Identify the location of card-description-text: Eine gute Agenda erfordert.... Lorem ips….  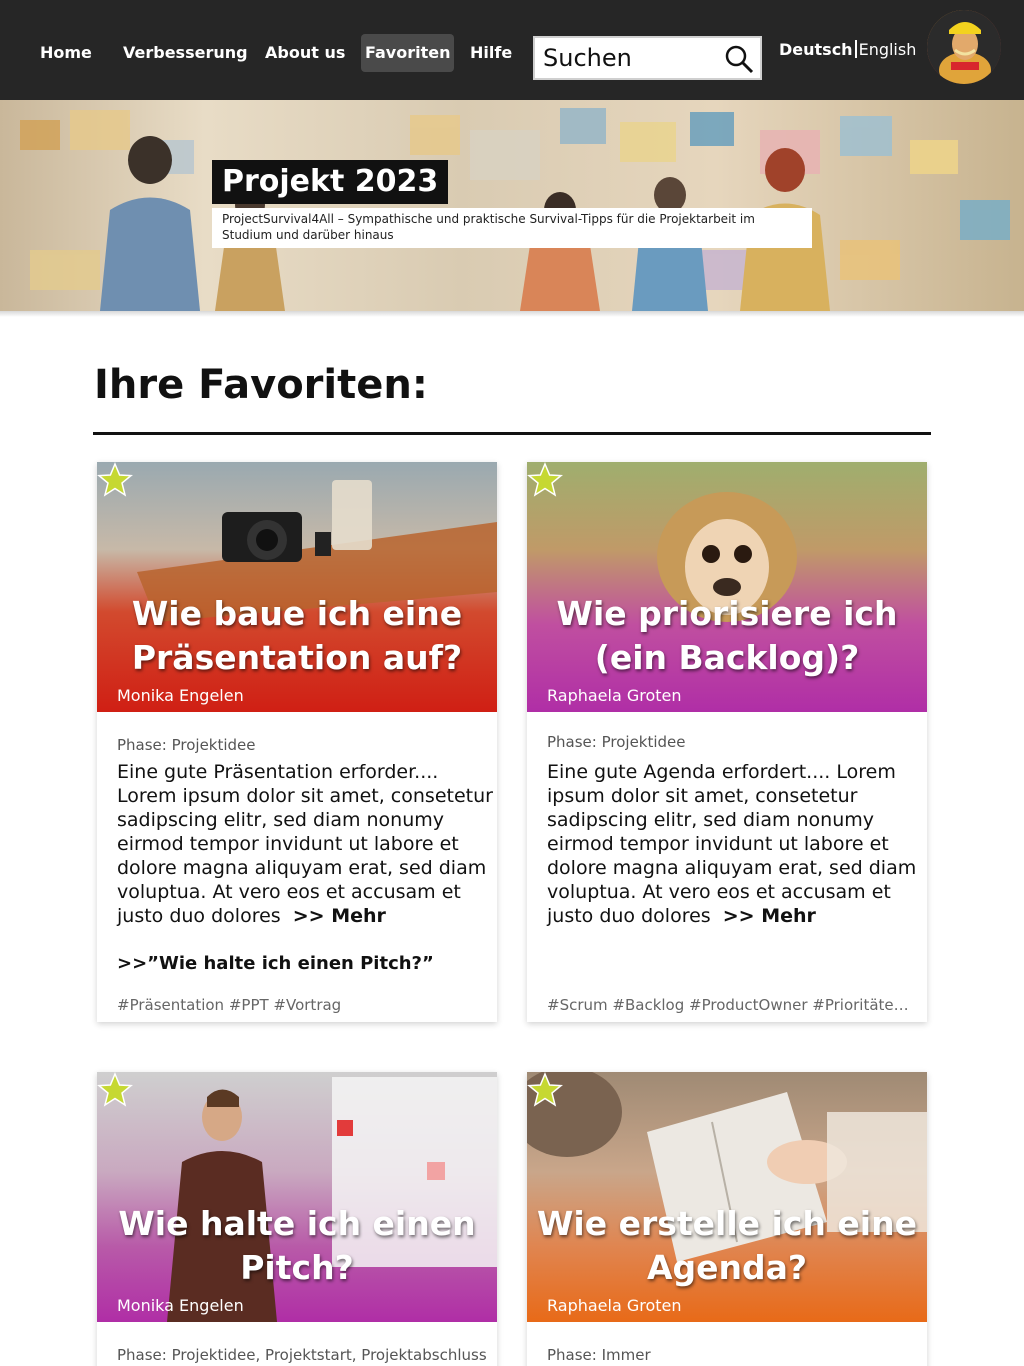
(732, 844).